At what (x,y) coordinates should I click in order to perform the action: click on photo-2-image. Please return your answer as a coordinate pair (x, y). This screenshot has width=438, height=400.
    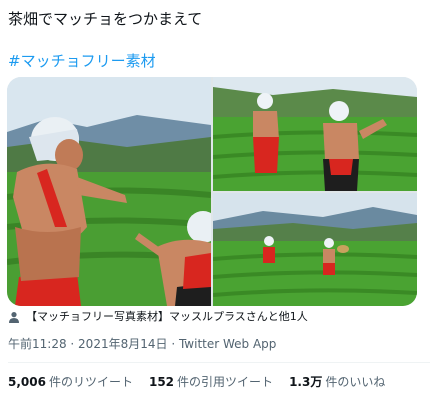
    Looking at the image, I should click on (315, 134).